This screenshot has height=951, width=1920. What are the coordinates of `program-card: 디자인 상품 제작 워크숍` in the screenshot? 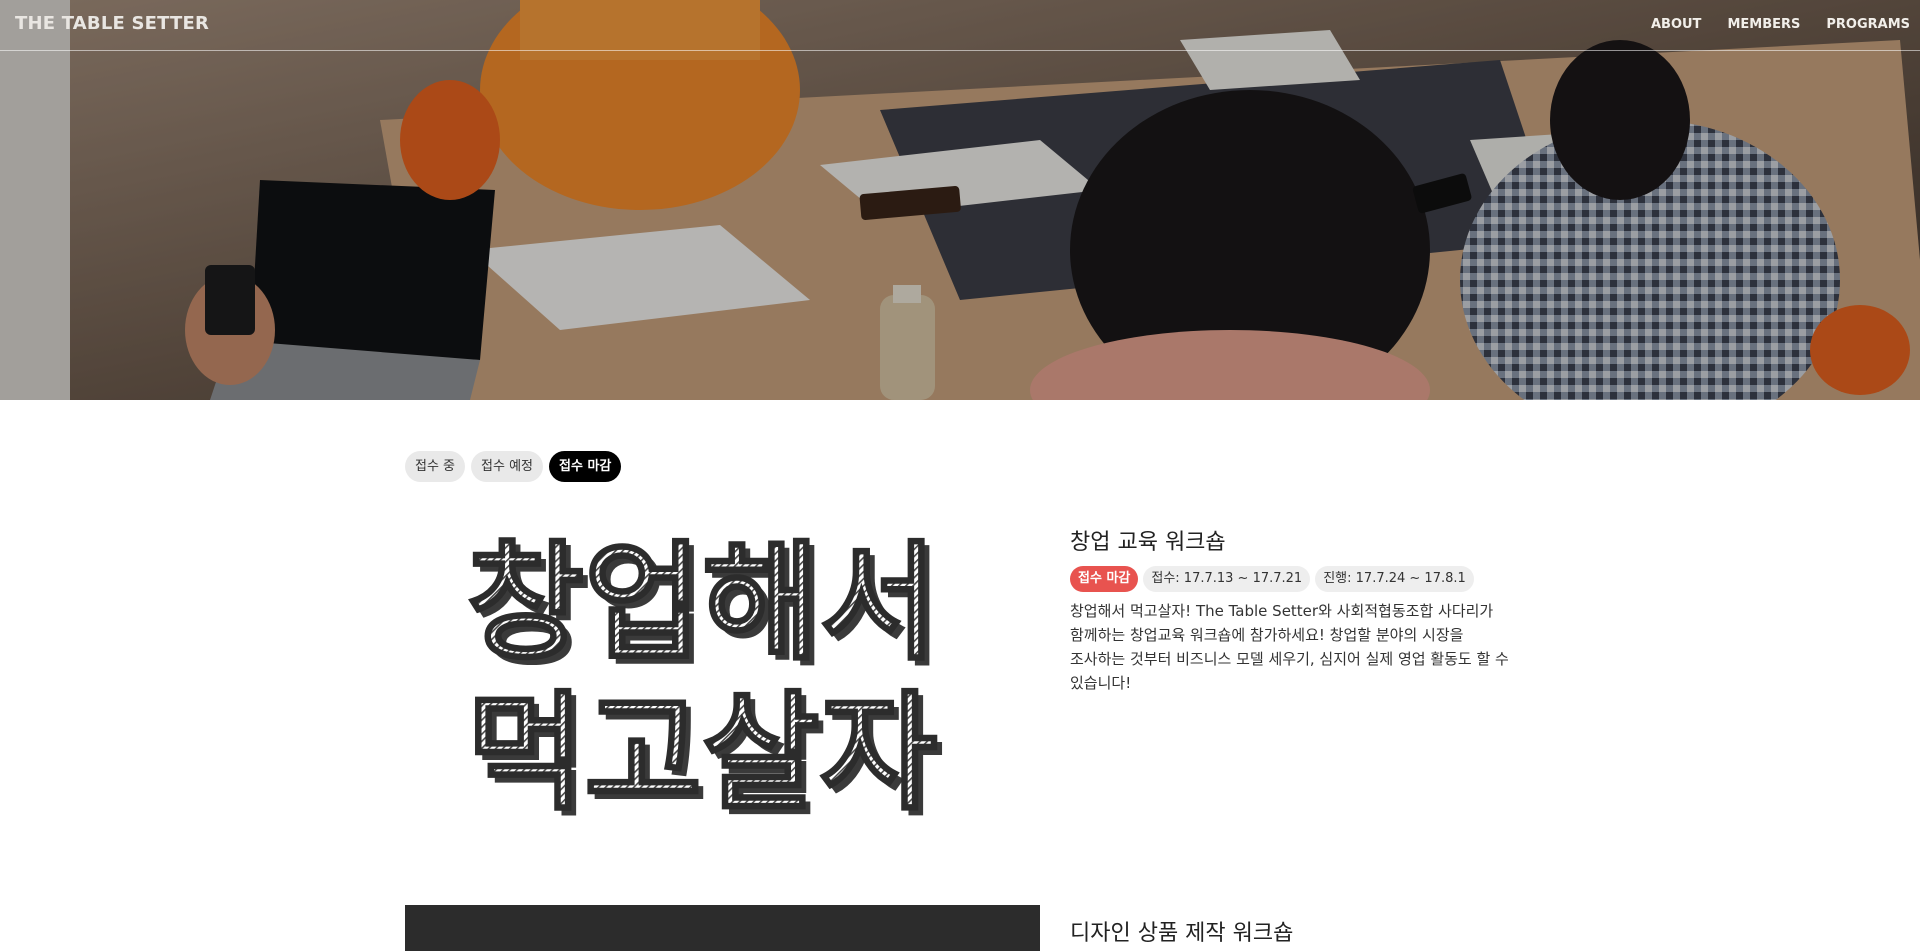 It's located at (962, 928).